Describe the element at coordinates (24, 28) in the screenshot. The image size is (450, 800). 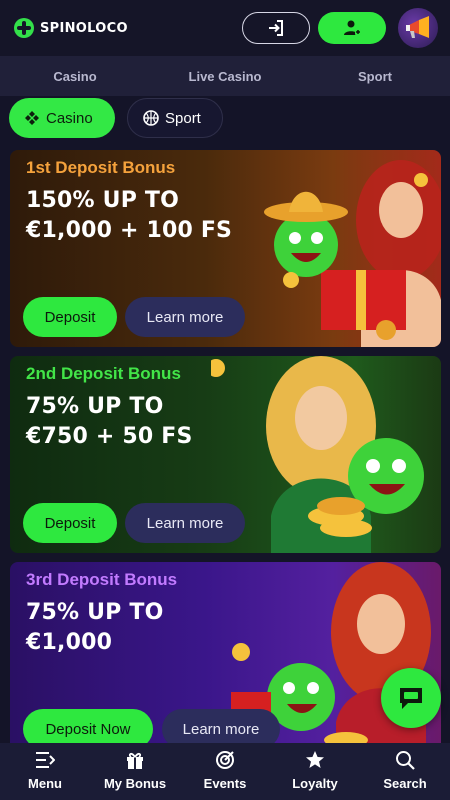
I see `logo-mark-icon` at that location.